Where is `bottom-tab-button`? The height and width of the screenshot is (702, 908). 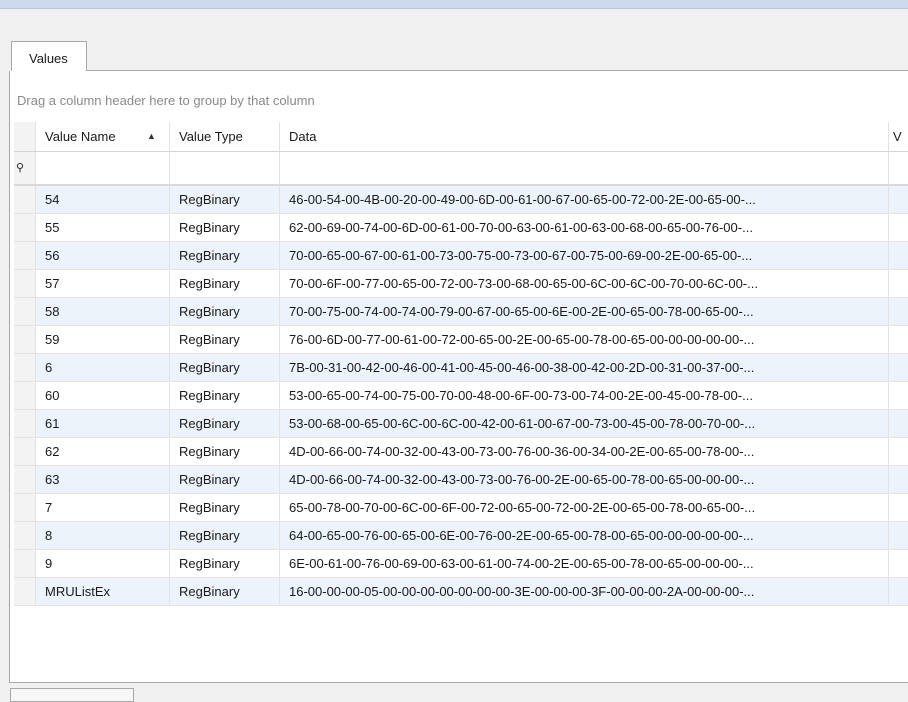
bottom-tab-button is located at coordinates (72, 695).